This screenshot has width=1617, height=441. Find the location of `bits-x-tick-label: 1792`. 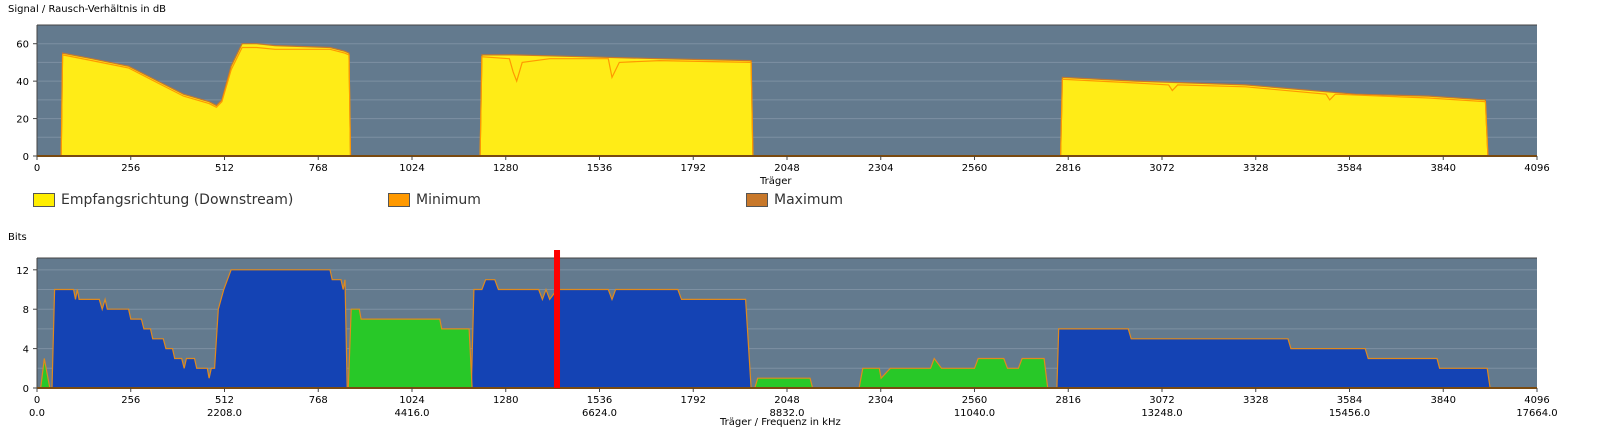

bits-x-tick-label: 1792 is located at coordinates (693, 400).